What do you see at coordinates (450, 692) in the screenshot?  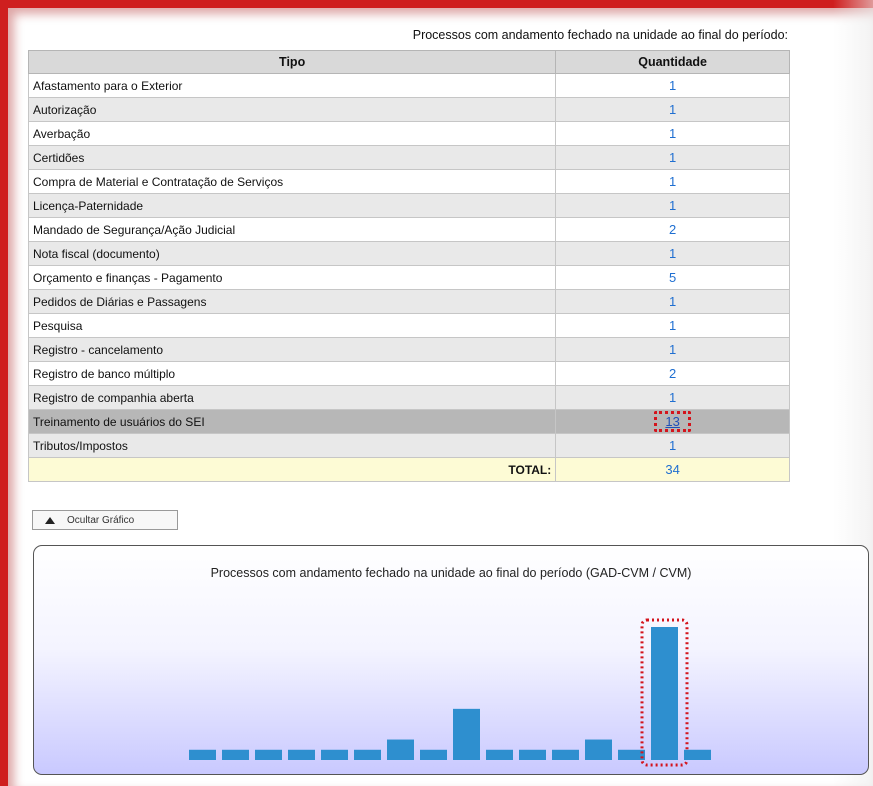 I see `bar-chart` at bounding box center [450, 692].